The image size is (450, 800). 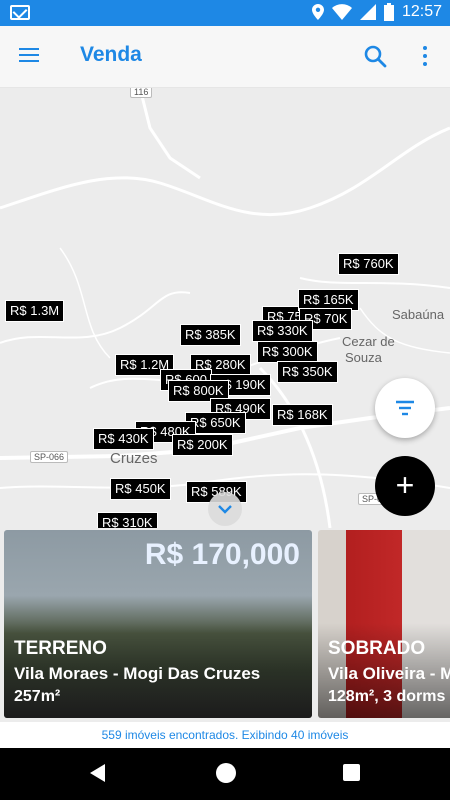 What do you see at coordinates (384, 624) in the screenshot?
I see `listing-card: SOBRADO Vila Oliveira - M 128m², 3 dorms` at bounding box center [384, 624].